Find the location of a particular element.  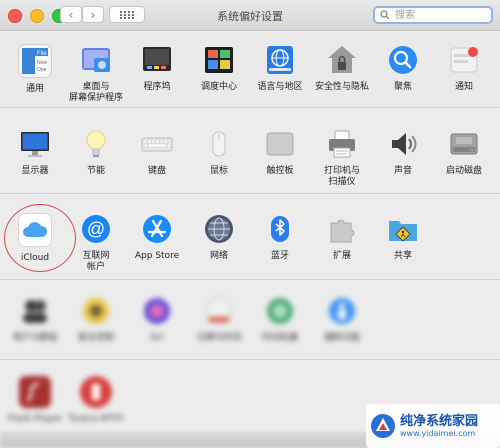

pref-label: 桌面与 屏幕保护程序 is located at coordinates (95, 92).